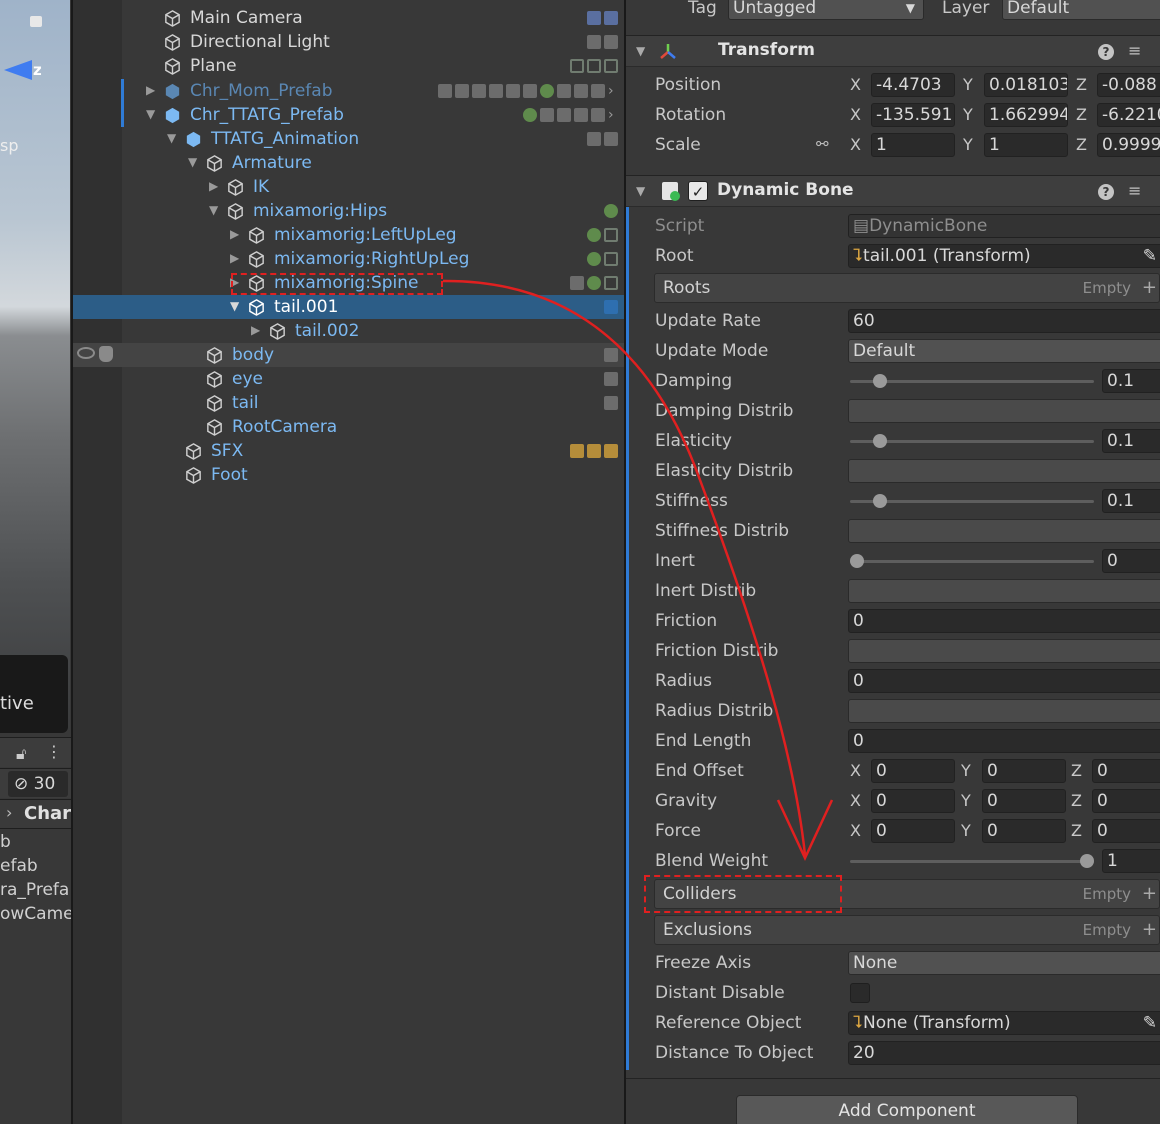 The height and width of the screenshot is (1124, 1160). Describe the element at coordinates (1004, 321) in the screenshot. I see `update-rate-field: 60` at that location.